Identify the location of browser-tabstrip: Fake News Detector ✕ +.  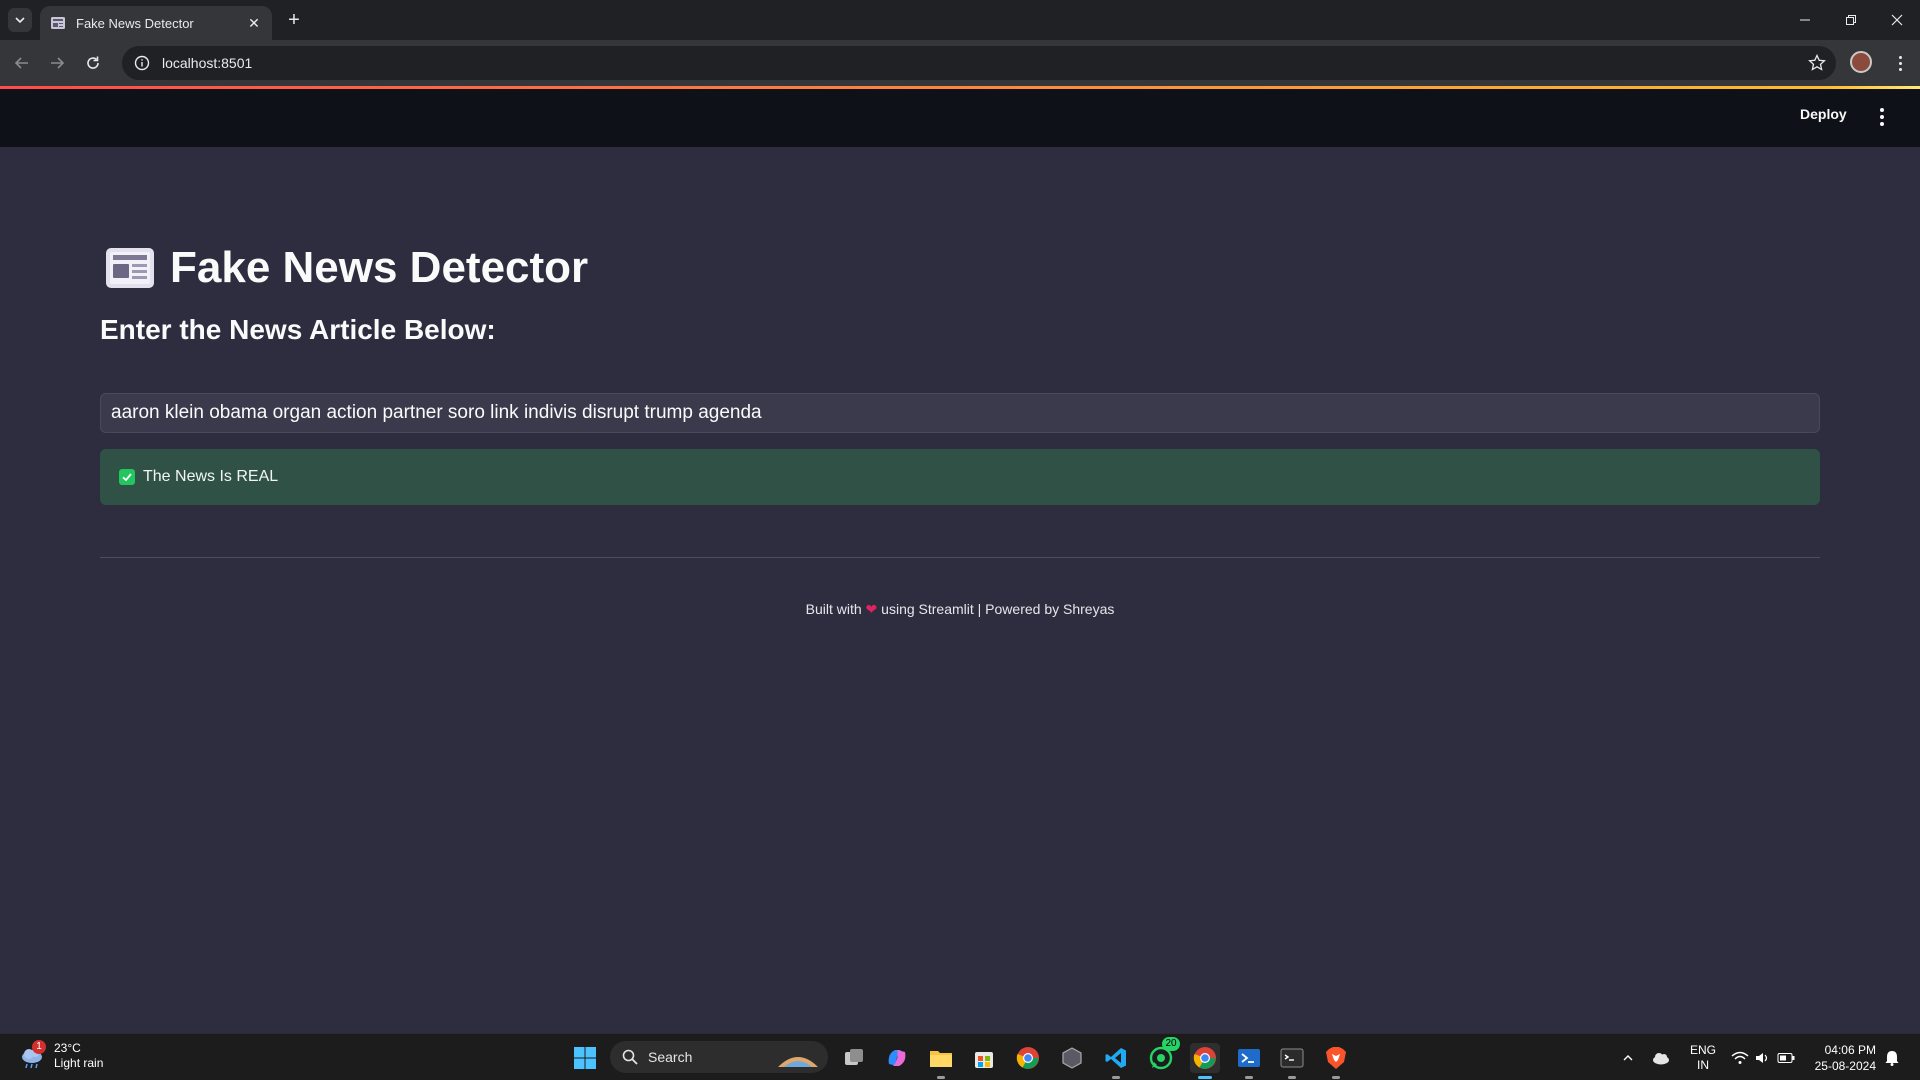
(960, 20).